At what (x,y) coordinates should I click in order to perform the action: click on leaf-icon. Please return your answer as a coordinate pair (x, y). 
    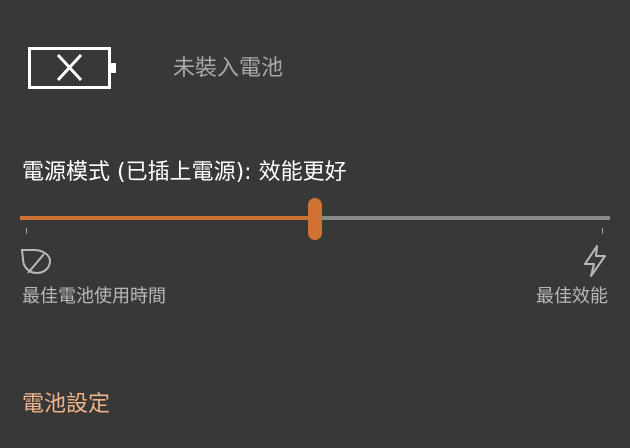
    Looking at the image, I should click on (36, 262).